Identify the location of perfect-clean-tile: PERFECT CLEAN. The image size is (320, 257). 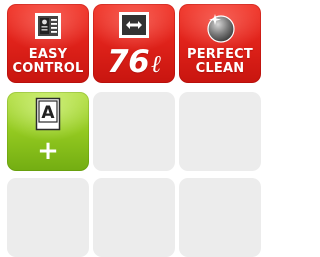
(220, 43).